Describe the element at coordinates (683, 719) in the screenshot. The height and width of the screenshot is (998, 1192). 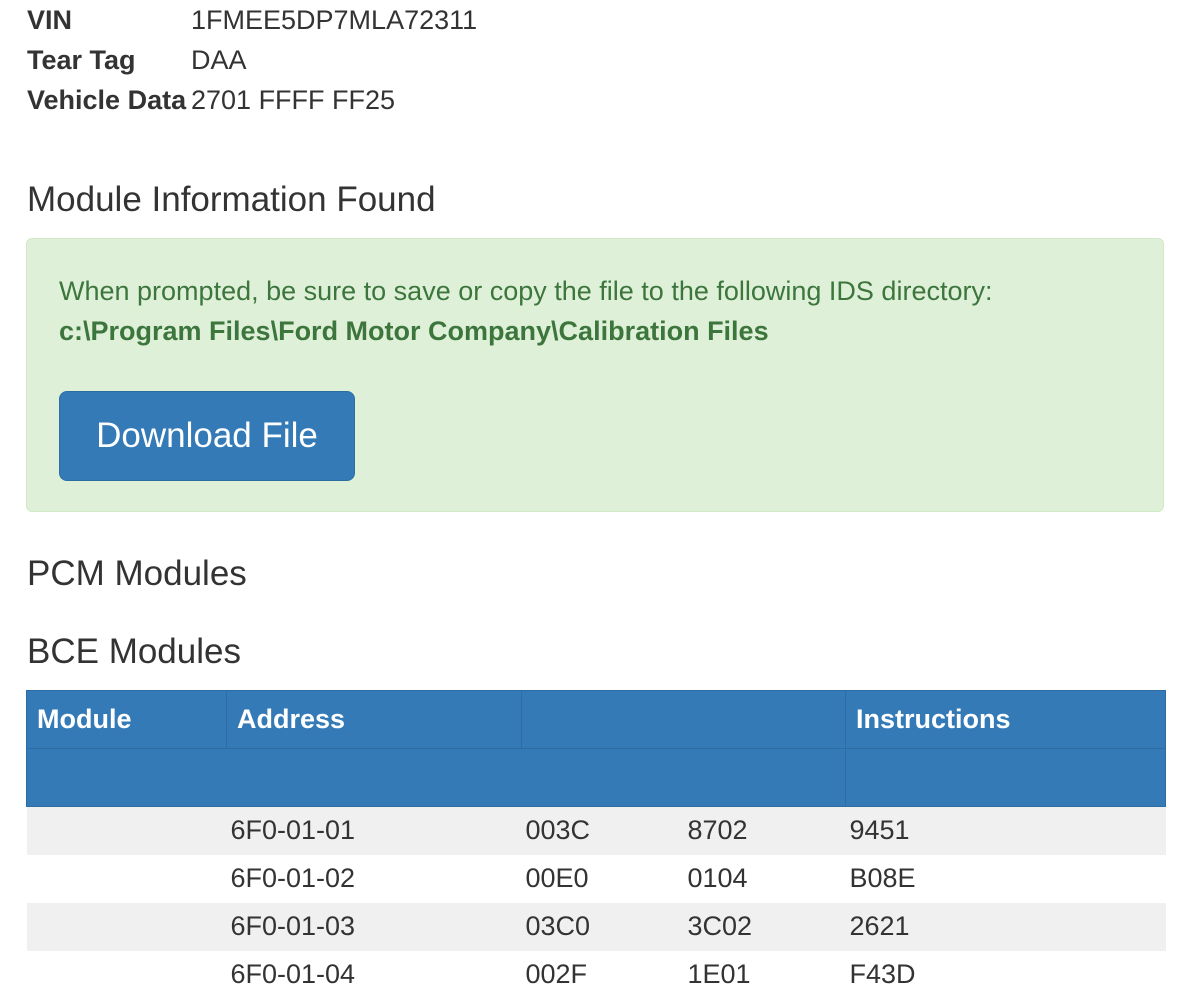
I see `column-header-blank` at that location.